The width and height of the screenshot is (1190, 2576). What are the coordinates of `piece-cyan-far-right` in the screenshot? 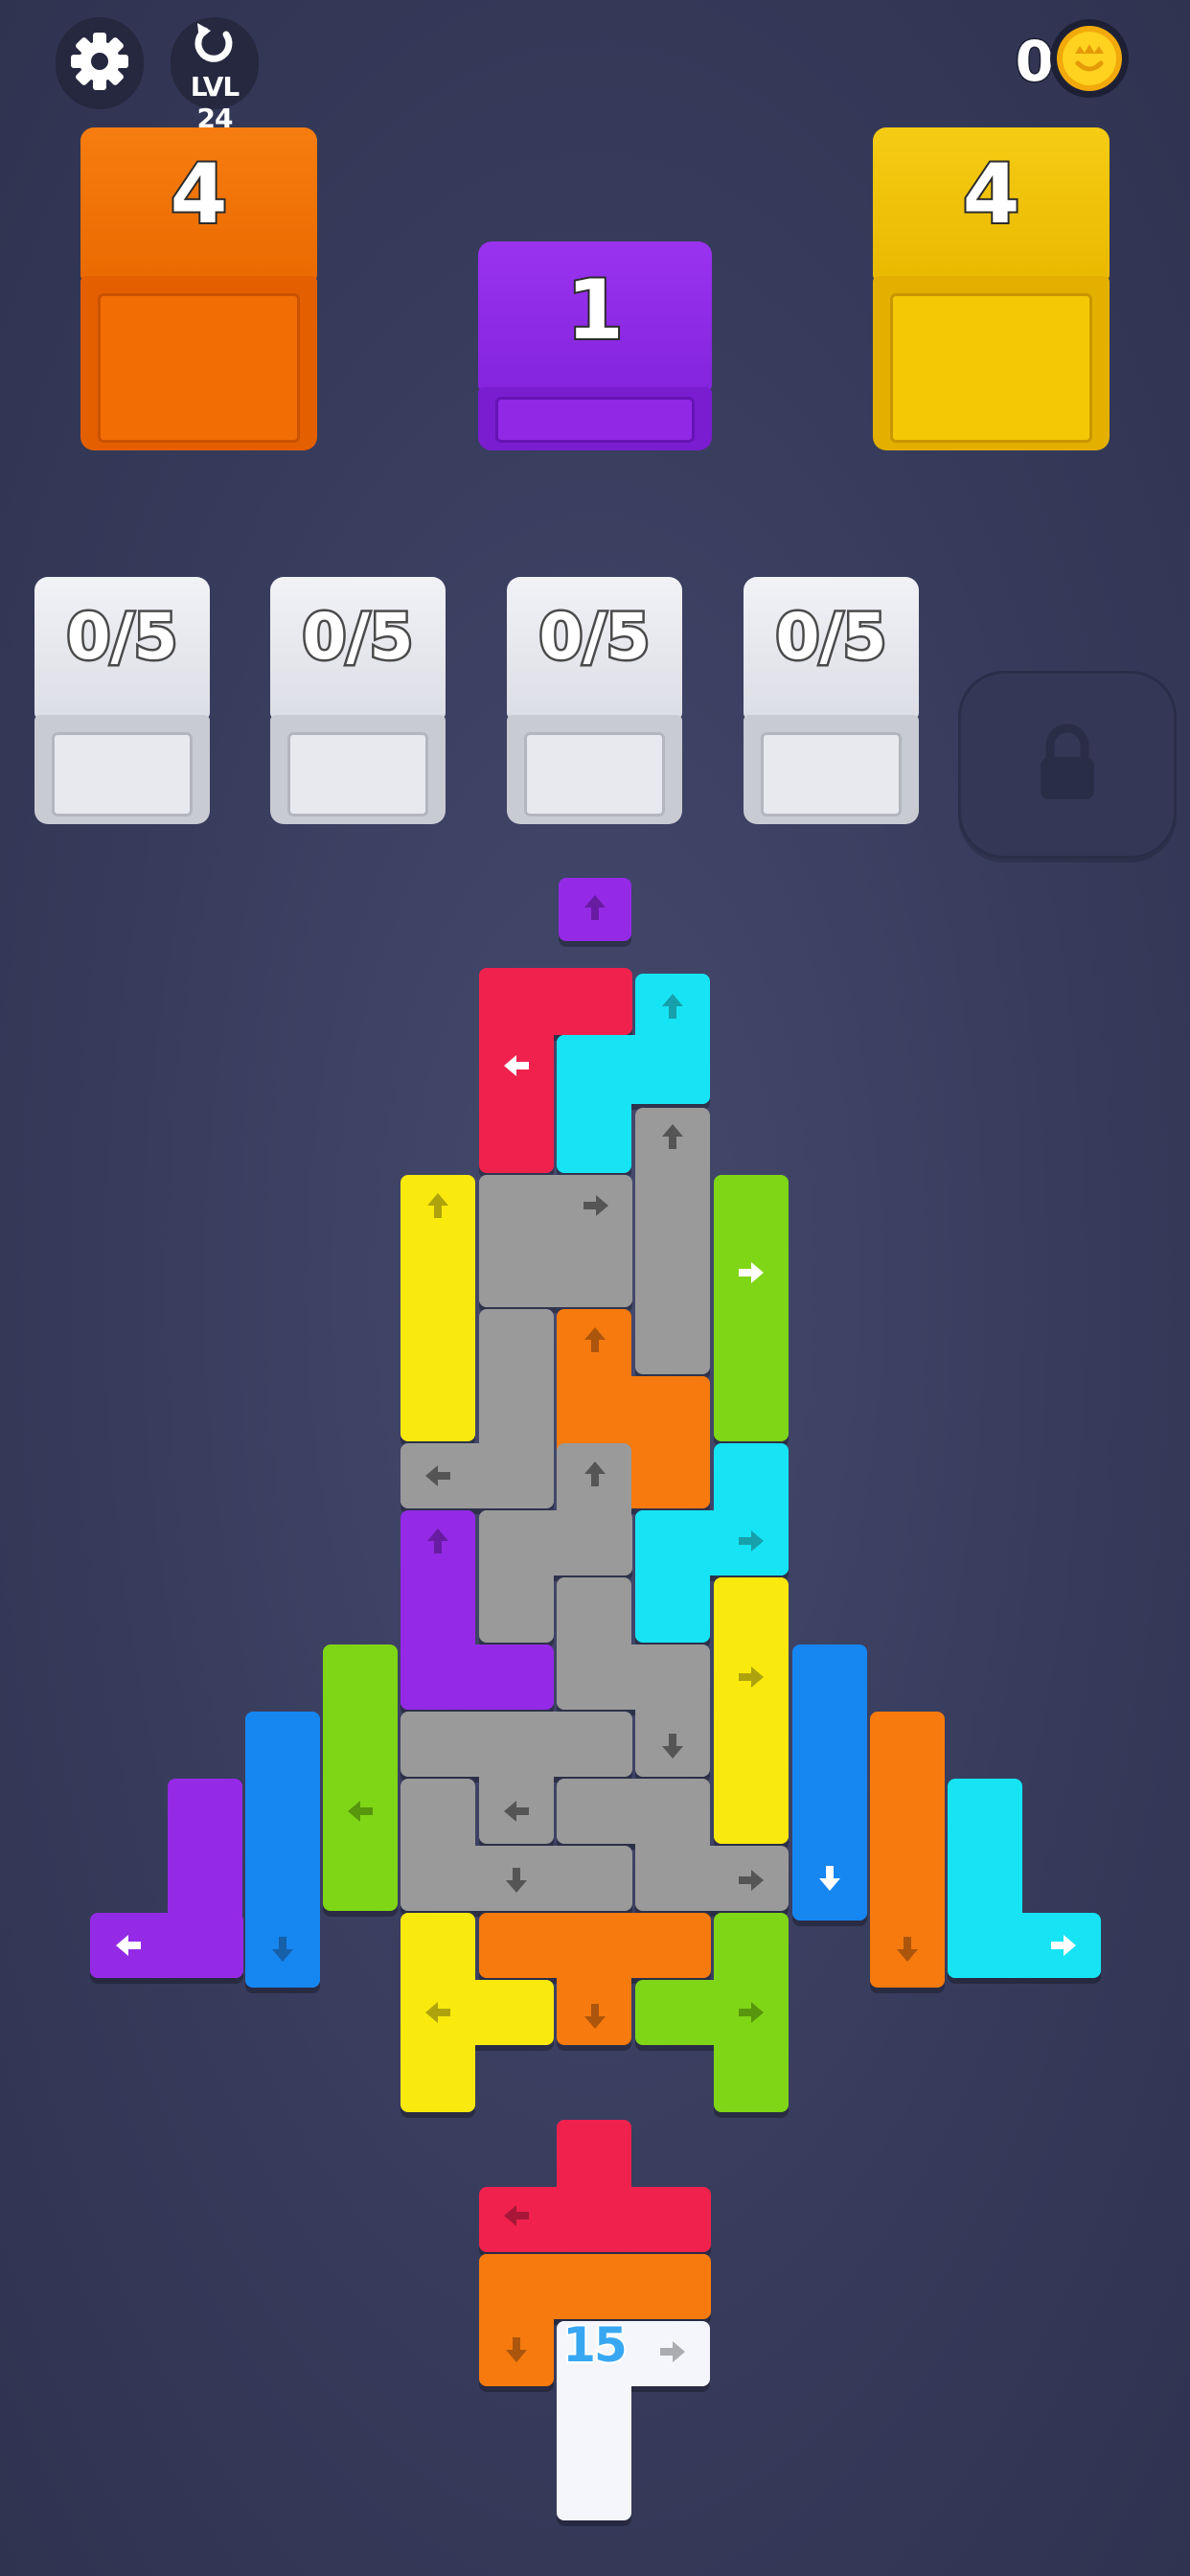 It's located at (1025, 1878).